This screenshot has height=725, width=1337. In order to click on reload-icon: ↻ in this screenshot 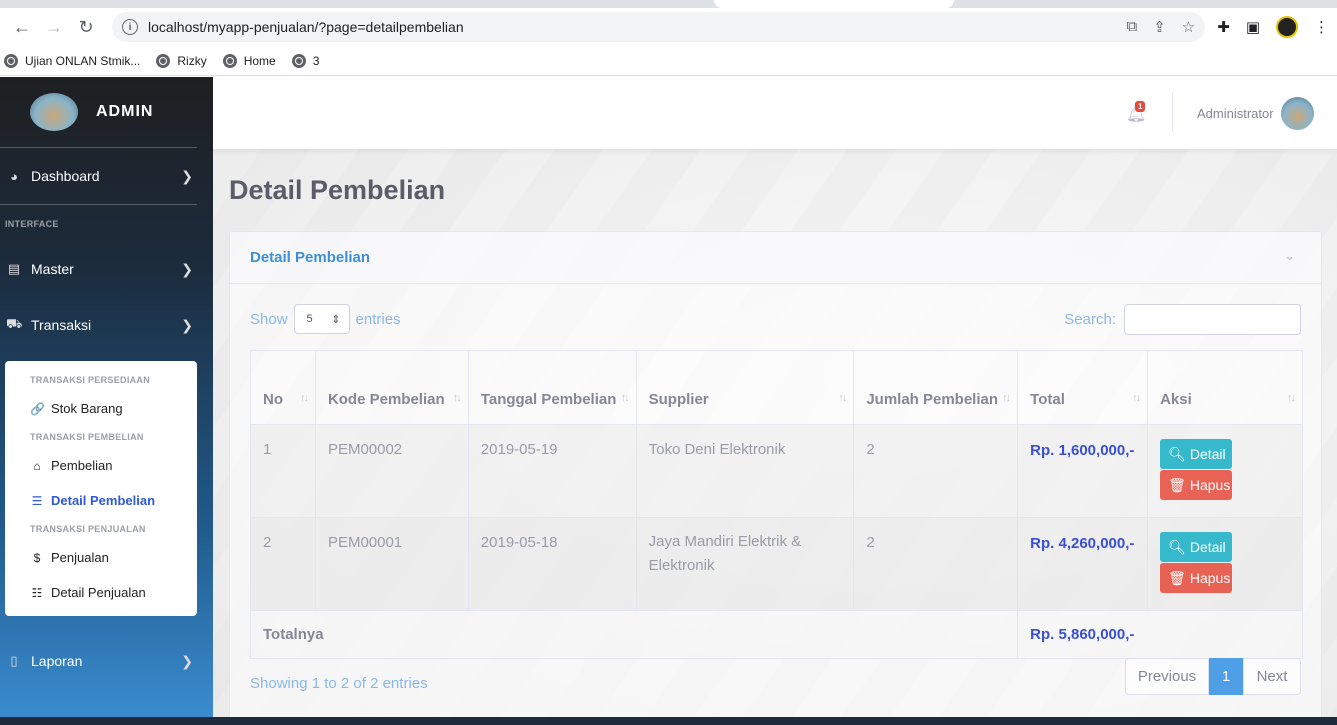, I will do `click(86, 27)`.